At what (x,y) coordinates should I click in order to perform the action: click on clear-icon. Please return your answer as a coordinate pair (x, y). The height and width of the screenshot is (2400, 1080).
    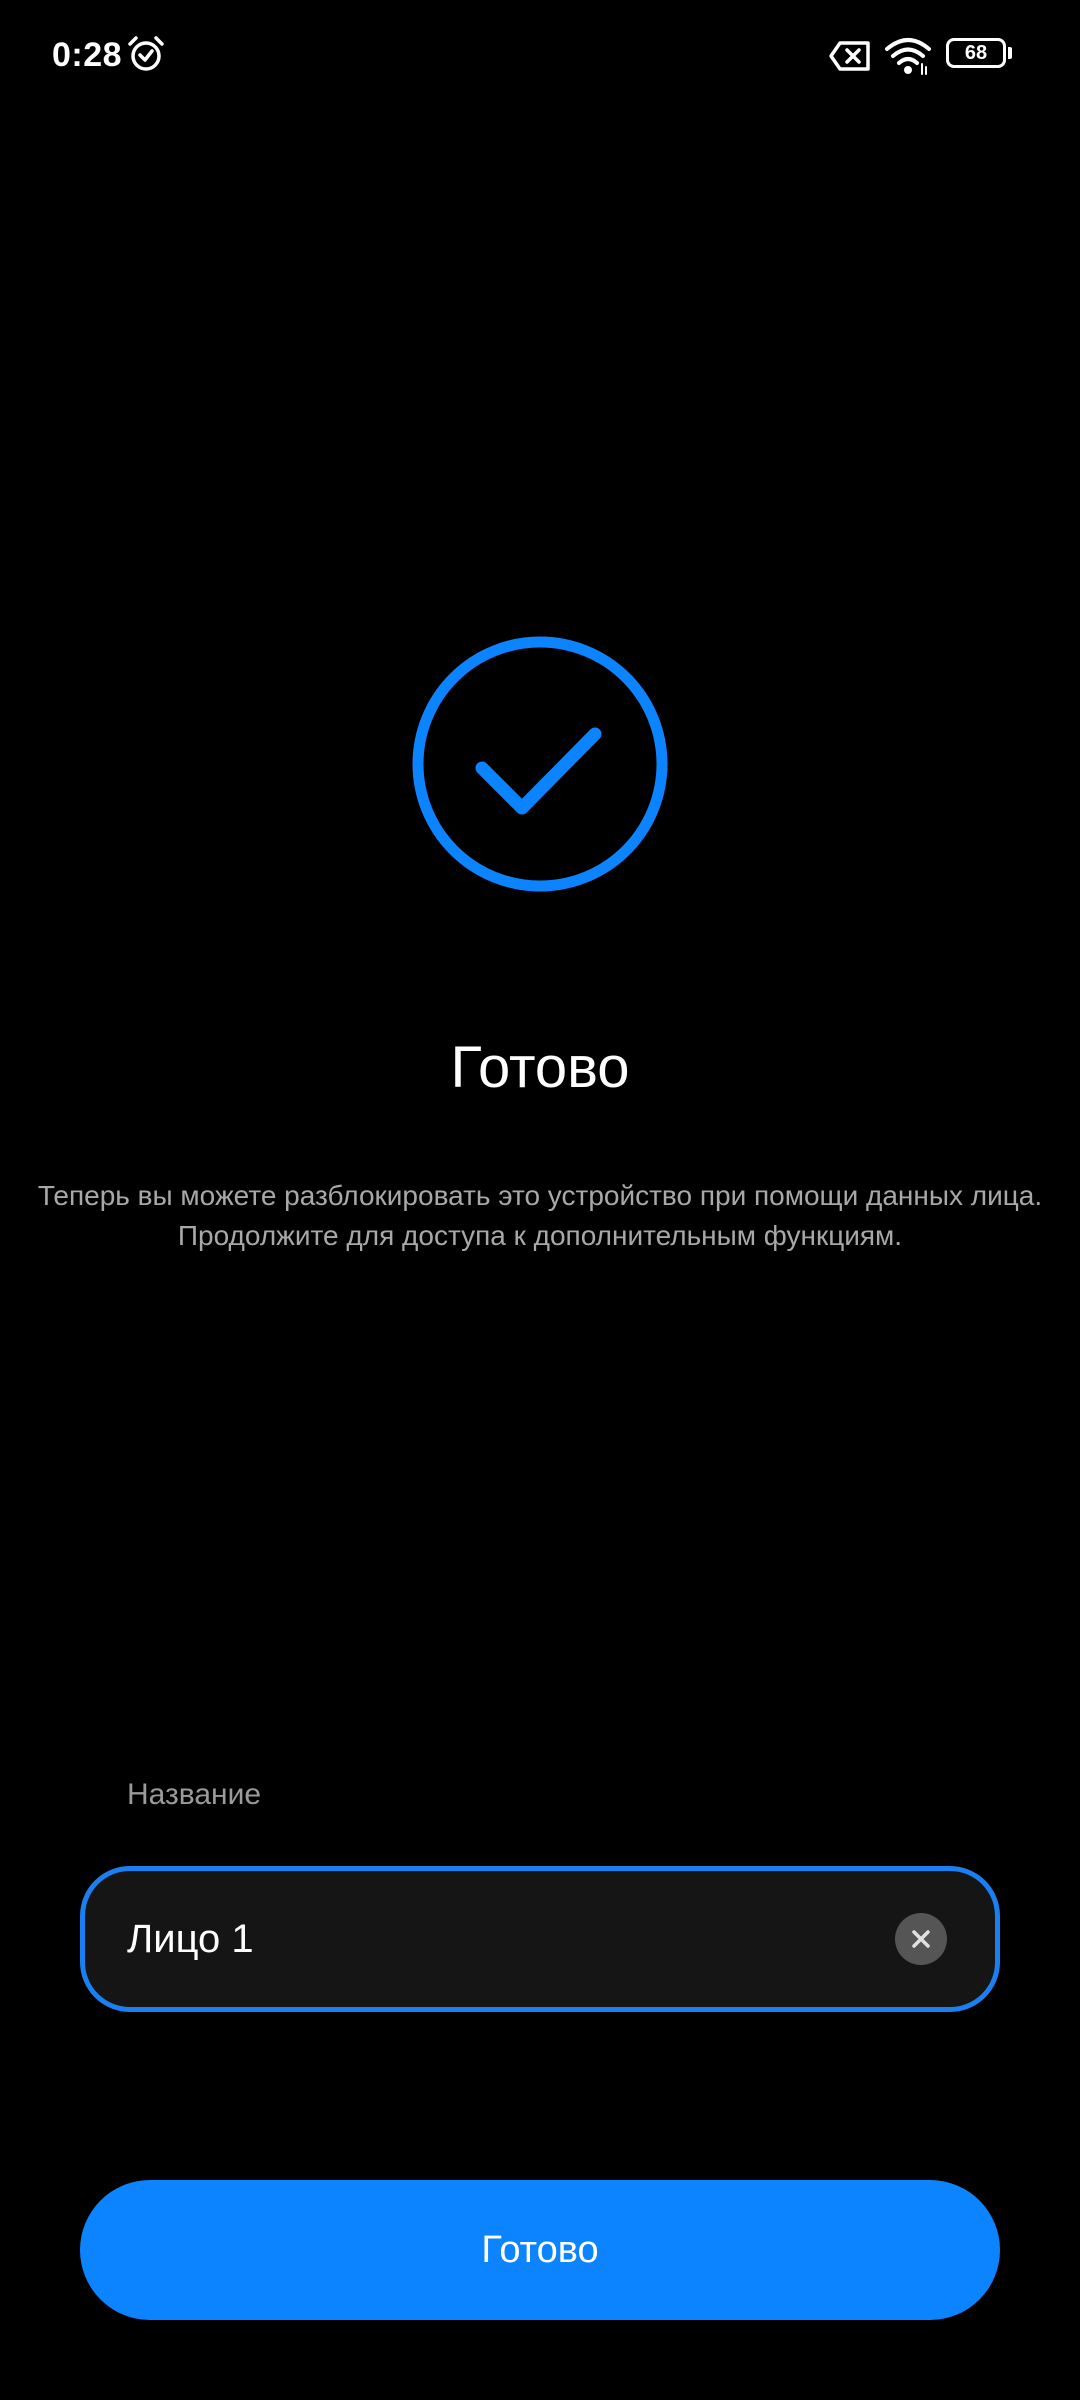
    Looking at the image, I should click on (921, 1939).